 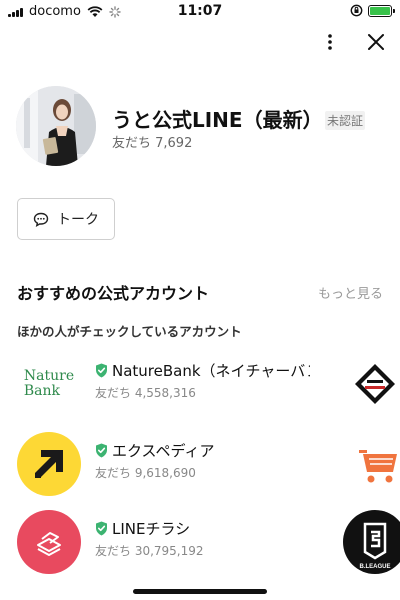 I want to click on clock: 11:07, so click(x=200, y=11).